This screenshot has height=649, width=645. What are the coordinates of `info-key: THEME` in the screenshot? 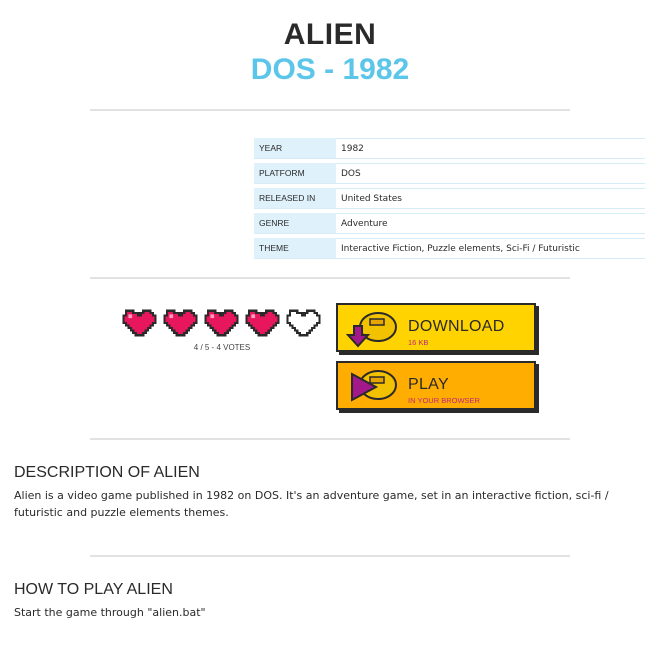 It's located at (295, 248).